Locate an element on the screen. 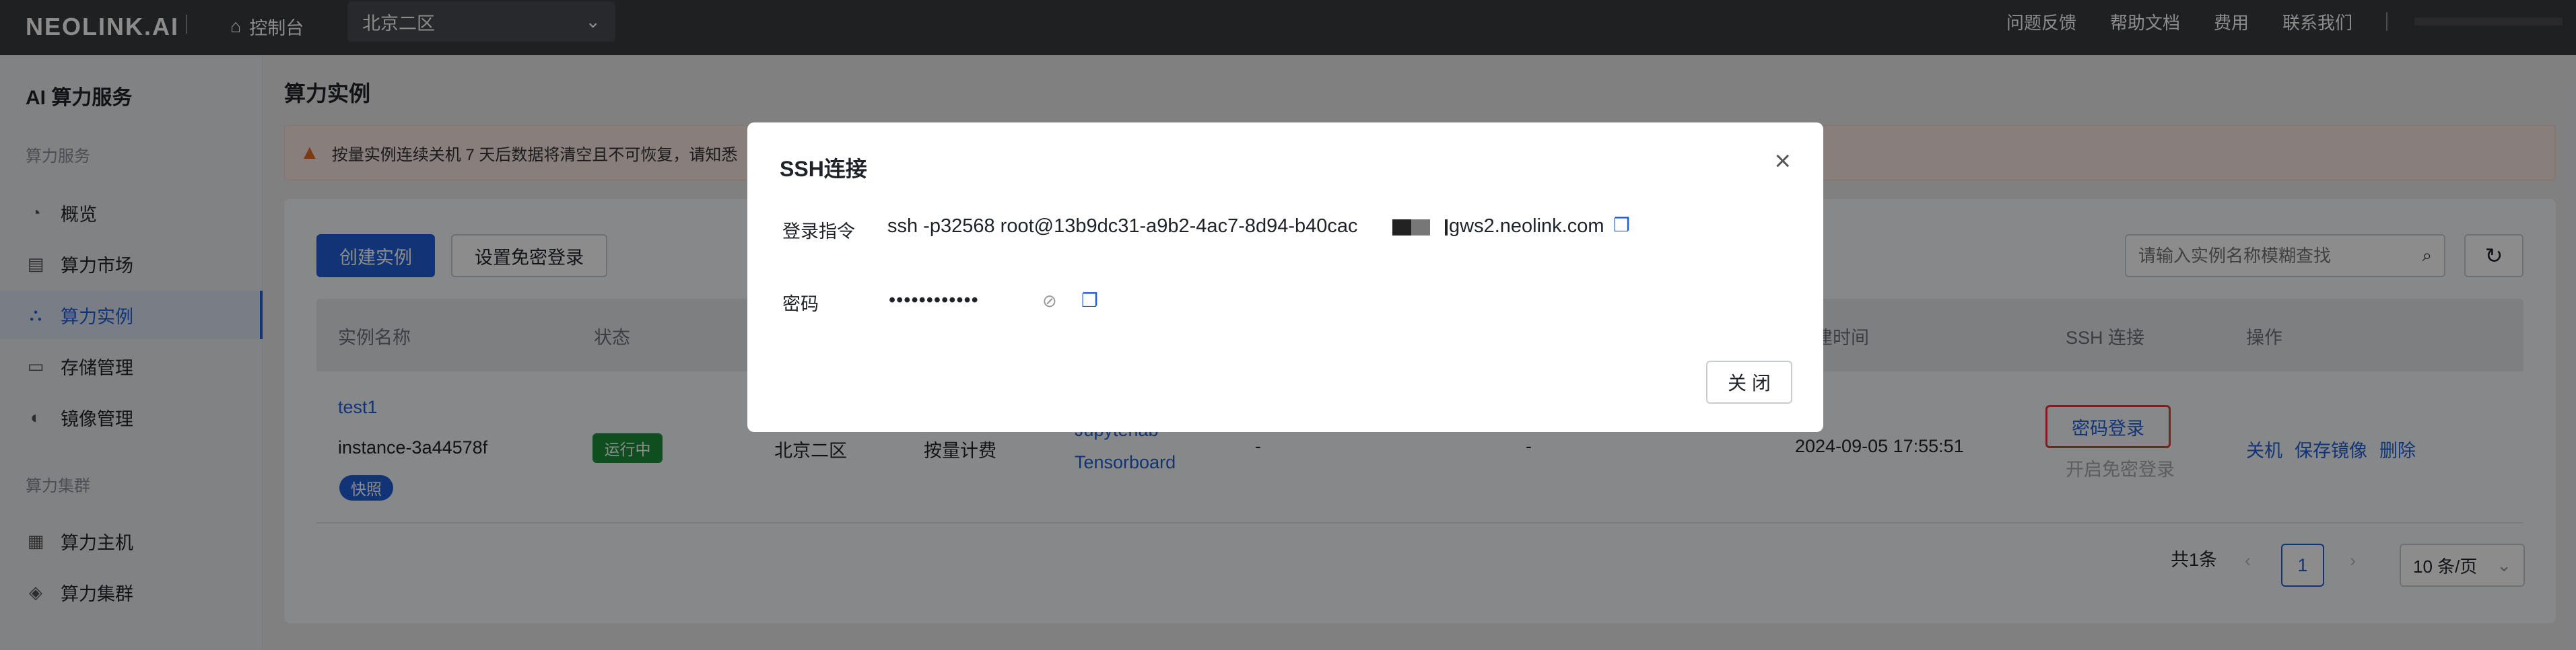  eye-slash-icon: ⊘ is located at coordinates (1049, 301).